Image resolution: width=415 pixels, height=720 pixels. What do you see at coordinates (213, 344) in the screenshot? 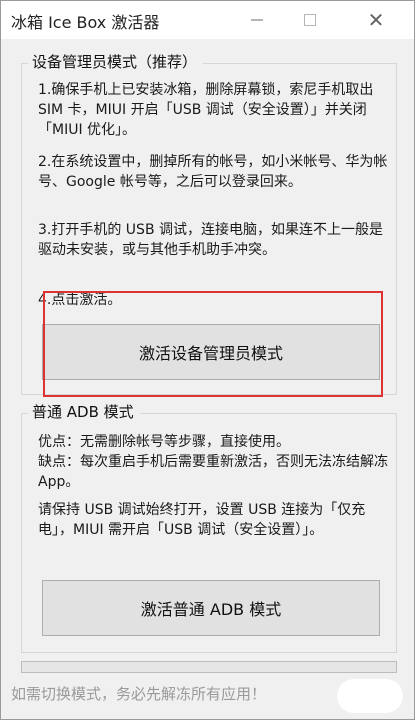
I see `highlight-box` at bounding box center [213, 344].